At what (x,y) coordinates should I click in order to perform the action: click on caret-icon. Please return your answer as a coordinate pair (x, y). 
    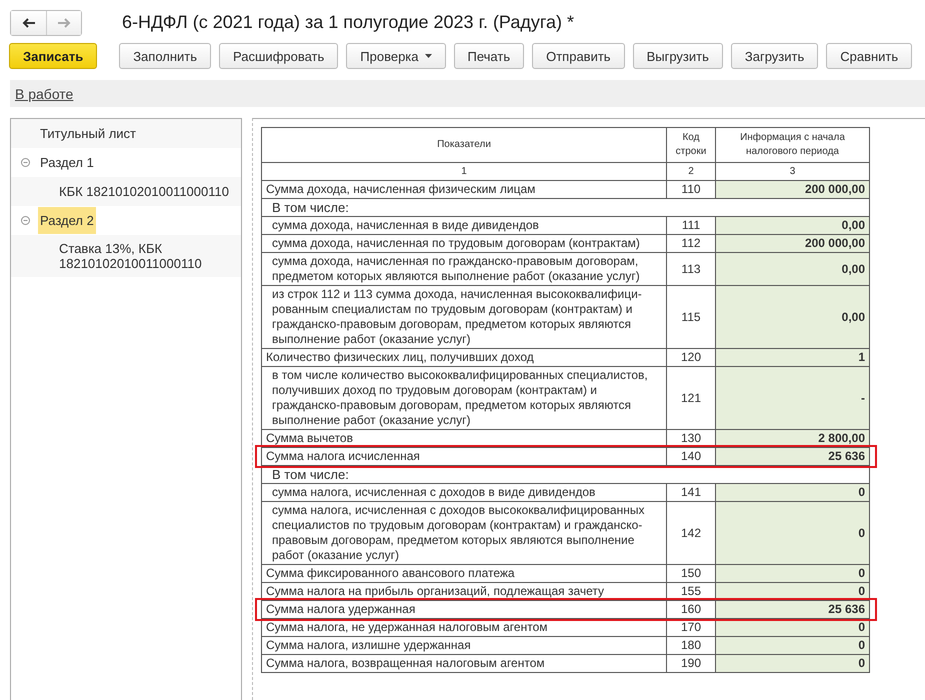
    Looking at the image, I should click on (428, 56).